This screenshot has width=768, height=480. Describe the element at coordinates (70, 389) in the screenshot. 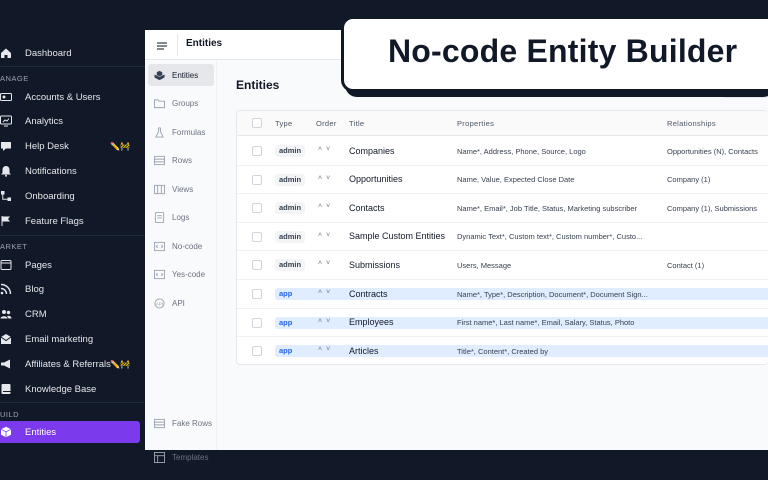

I see `sidebar-item-knowledge-base: Knowledge Base` at that location.